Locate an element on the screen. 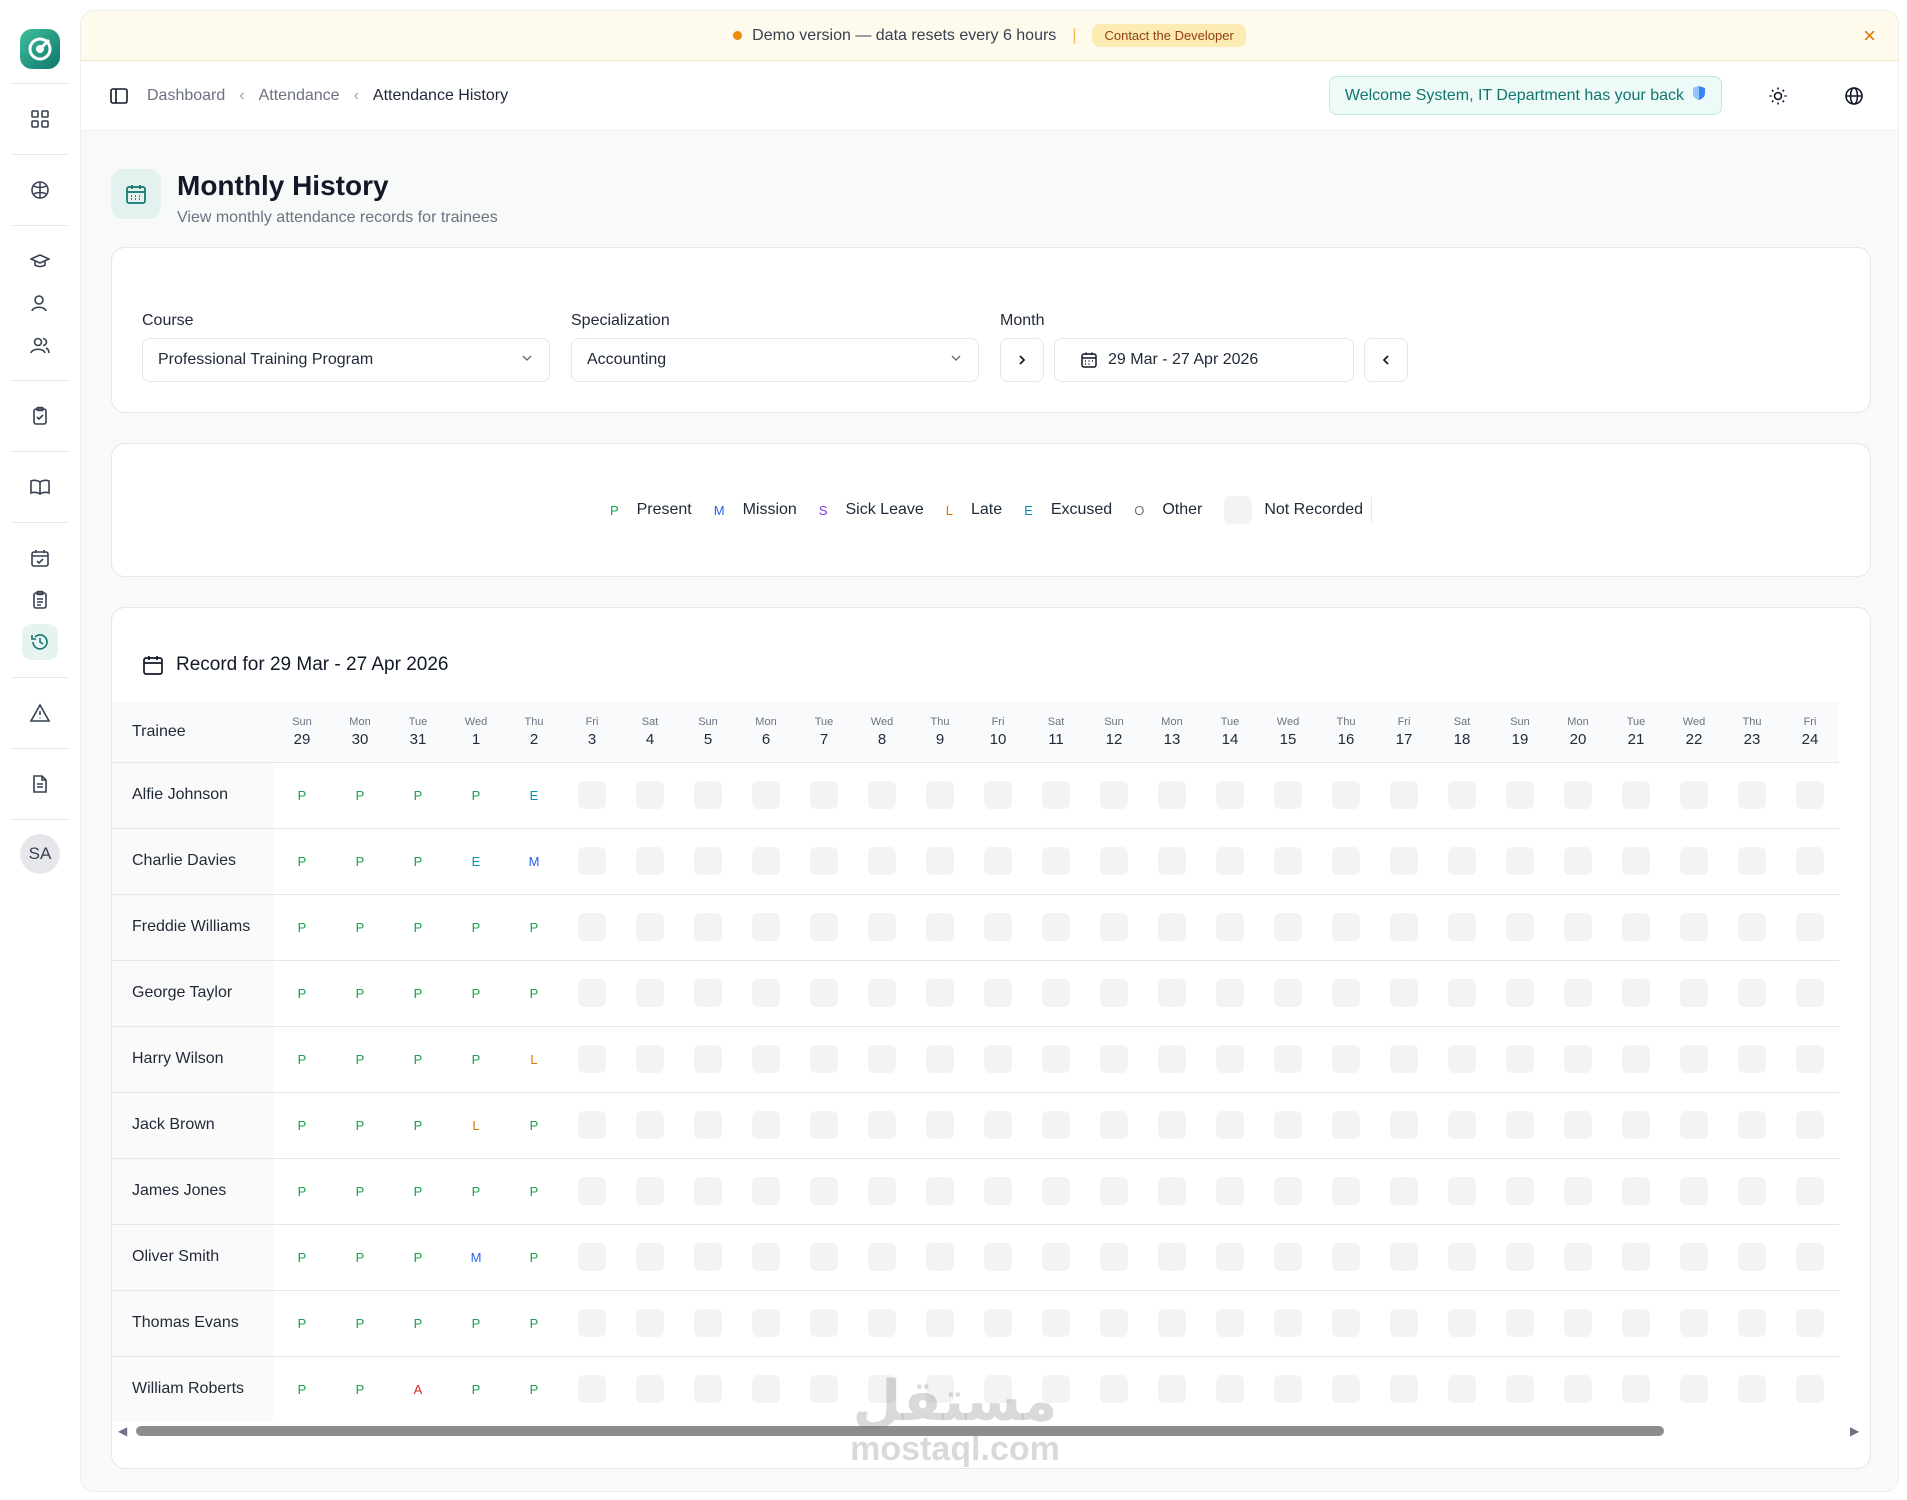  previous-month-button is located at coordinates (1386, 360).